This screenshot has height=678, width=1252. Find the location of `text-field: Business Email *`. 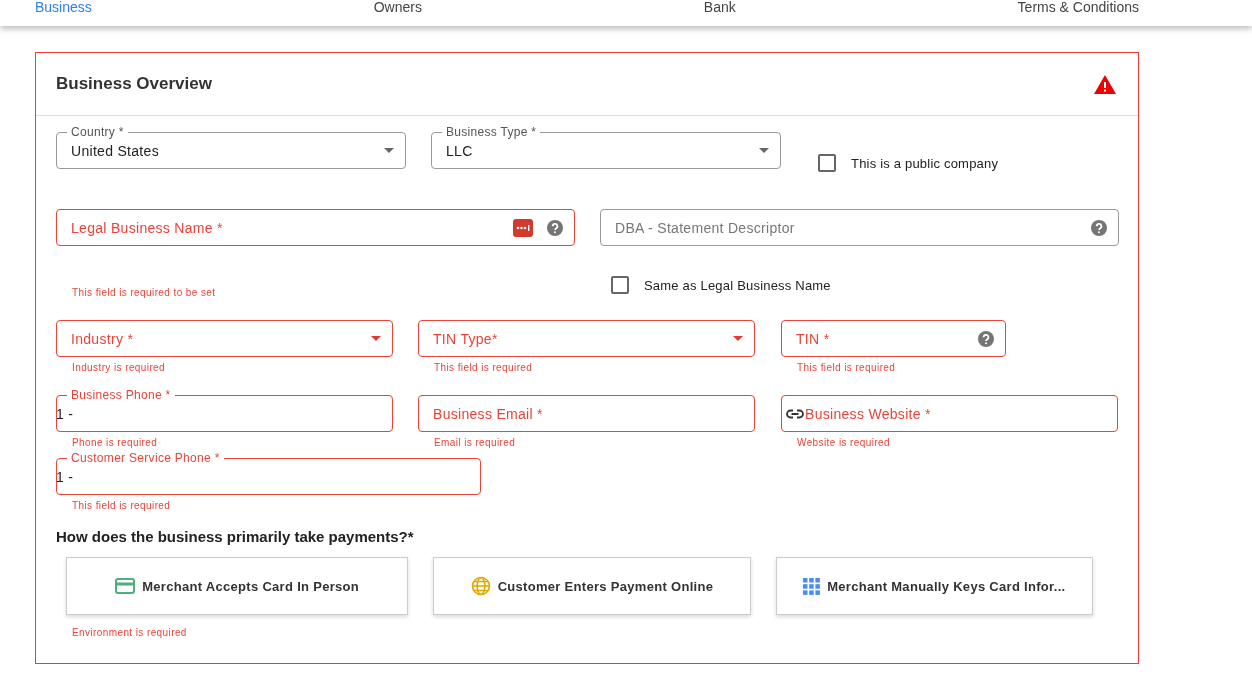

text-field: Business Email * is located at coordinates (586, 409).